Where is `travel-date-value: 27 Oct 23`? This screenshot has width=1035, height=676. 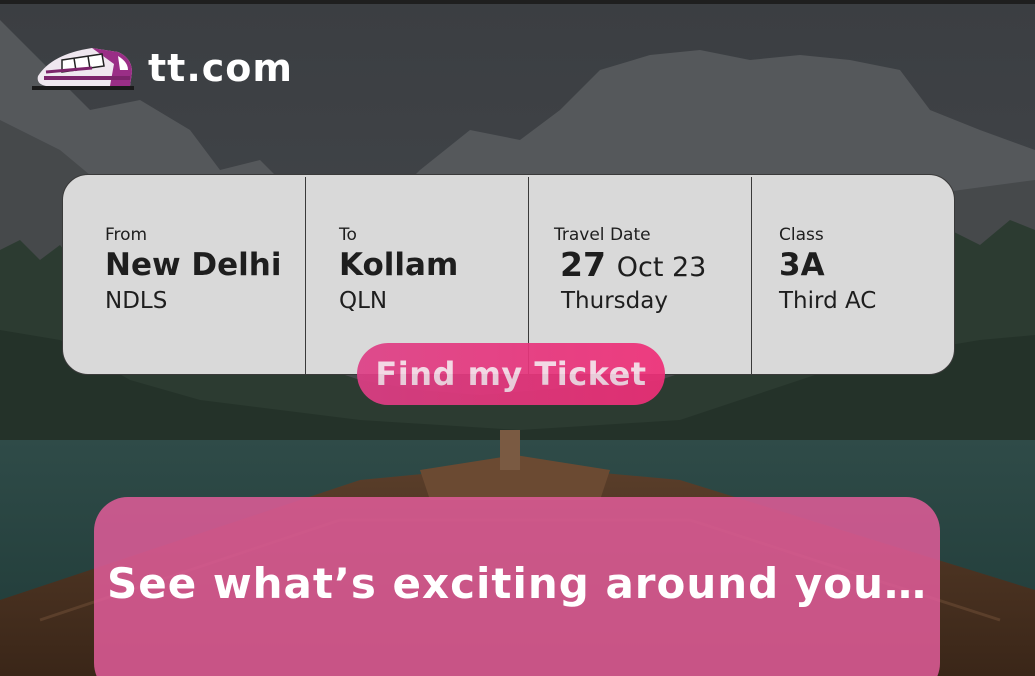 travel-date-value: 27 Oct 23 is located at coordinates (633, 264).